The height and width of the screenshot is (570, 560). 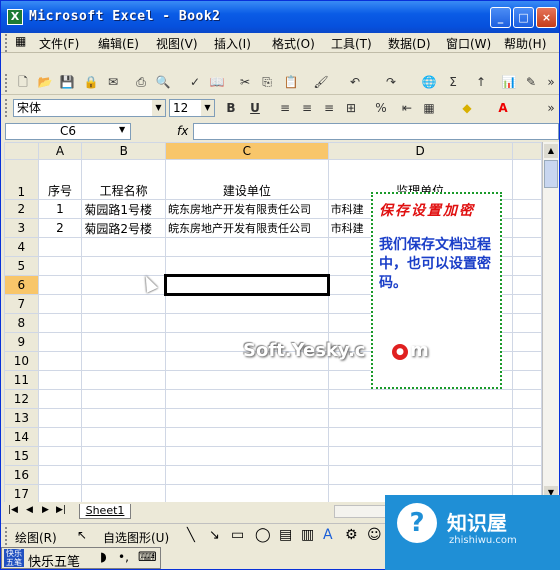 What do you see at coordinates (21, 228) in the screenshot?
I see `row-header: 3` at bounding box center [21, 228].